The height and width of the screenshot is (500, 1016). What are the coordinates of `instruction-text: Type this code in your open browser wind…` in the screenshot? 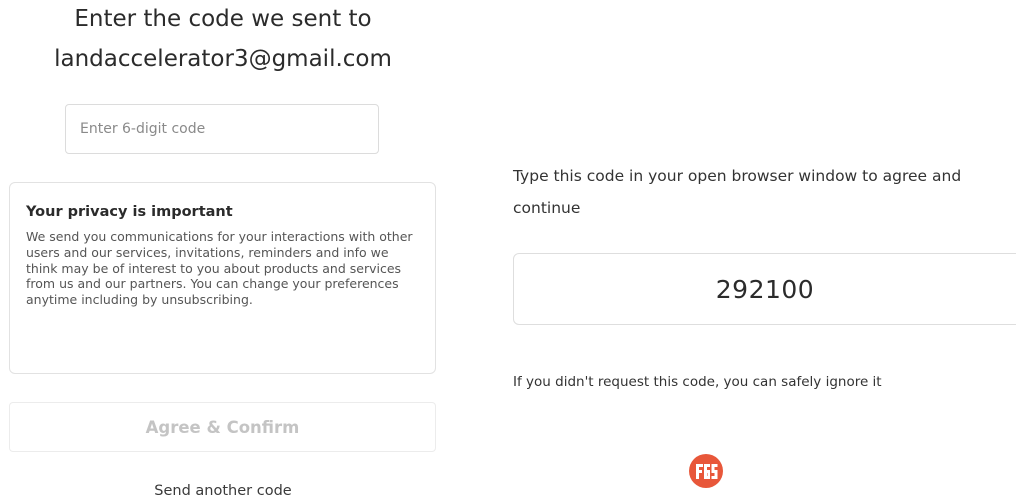 It's located at (737, 192).